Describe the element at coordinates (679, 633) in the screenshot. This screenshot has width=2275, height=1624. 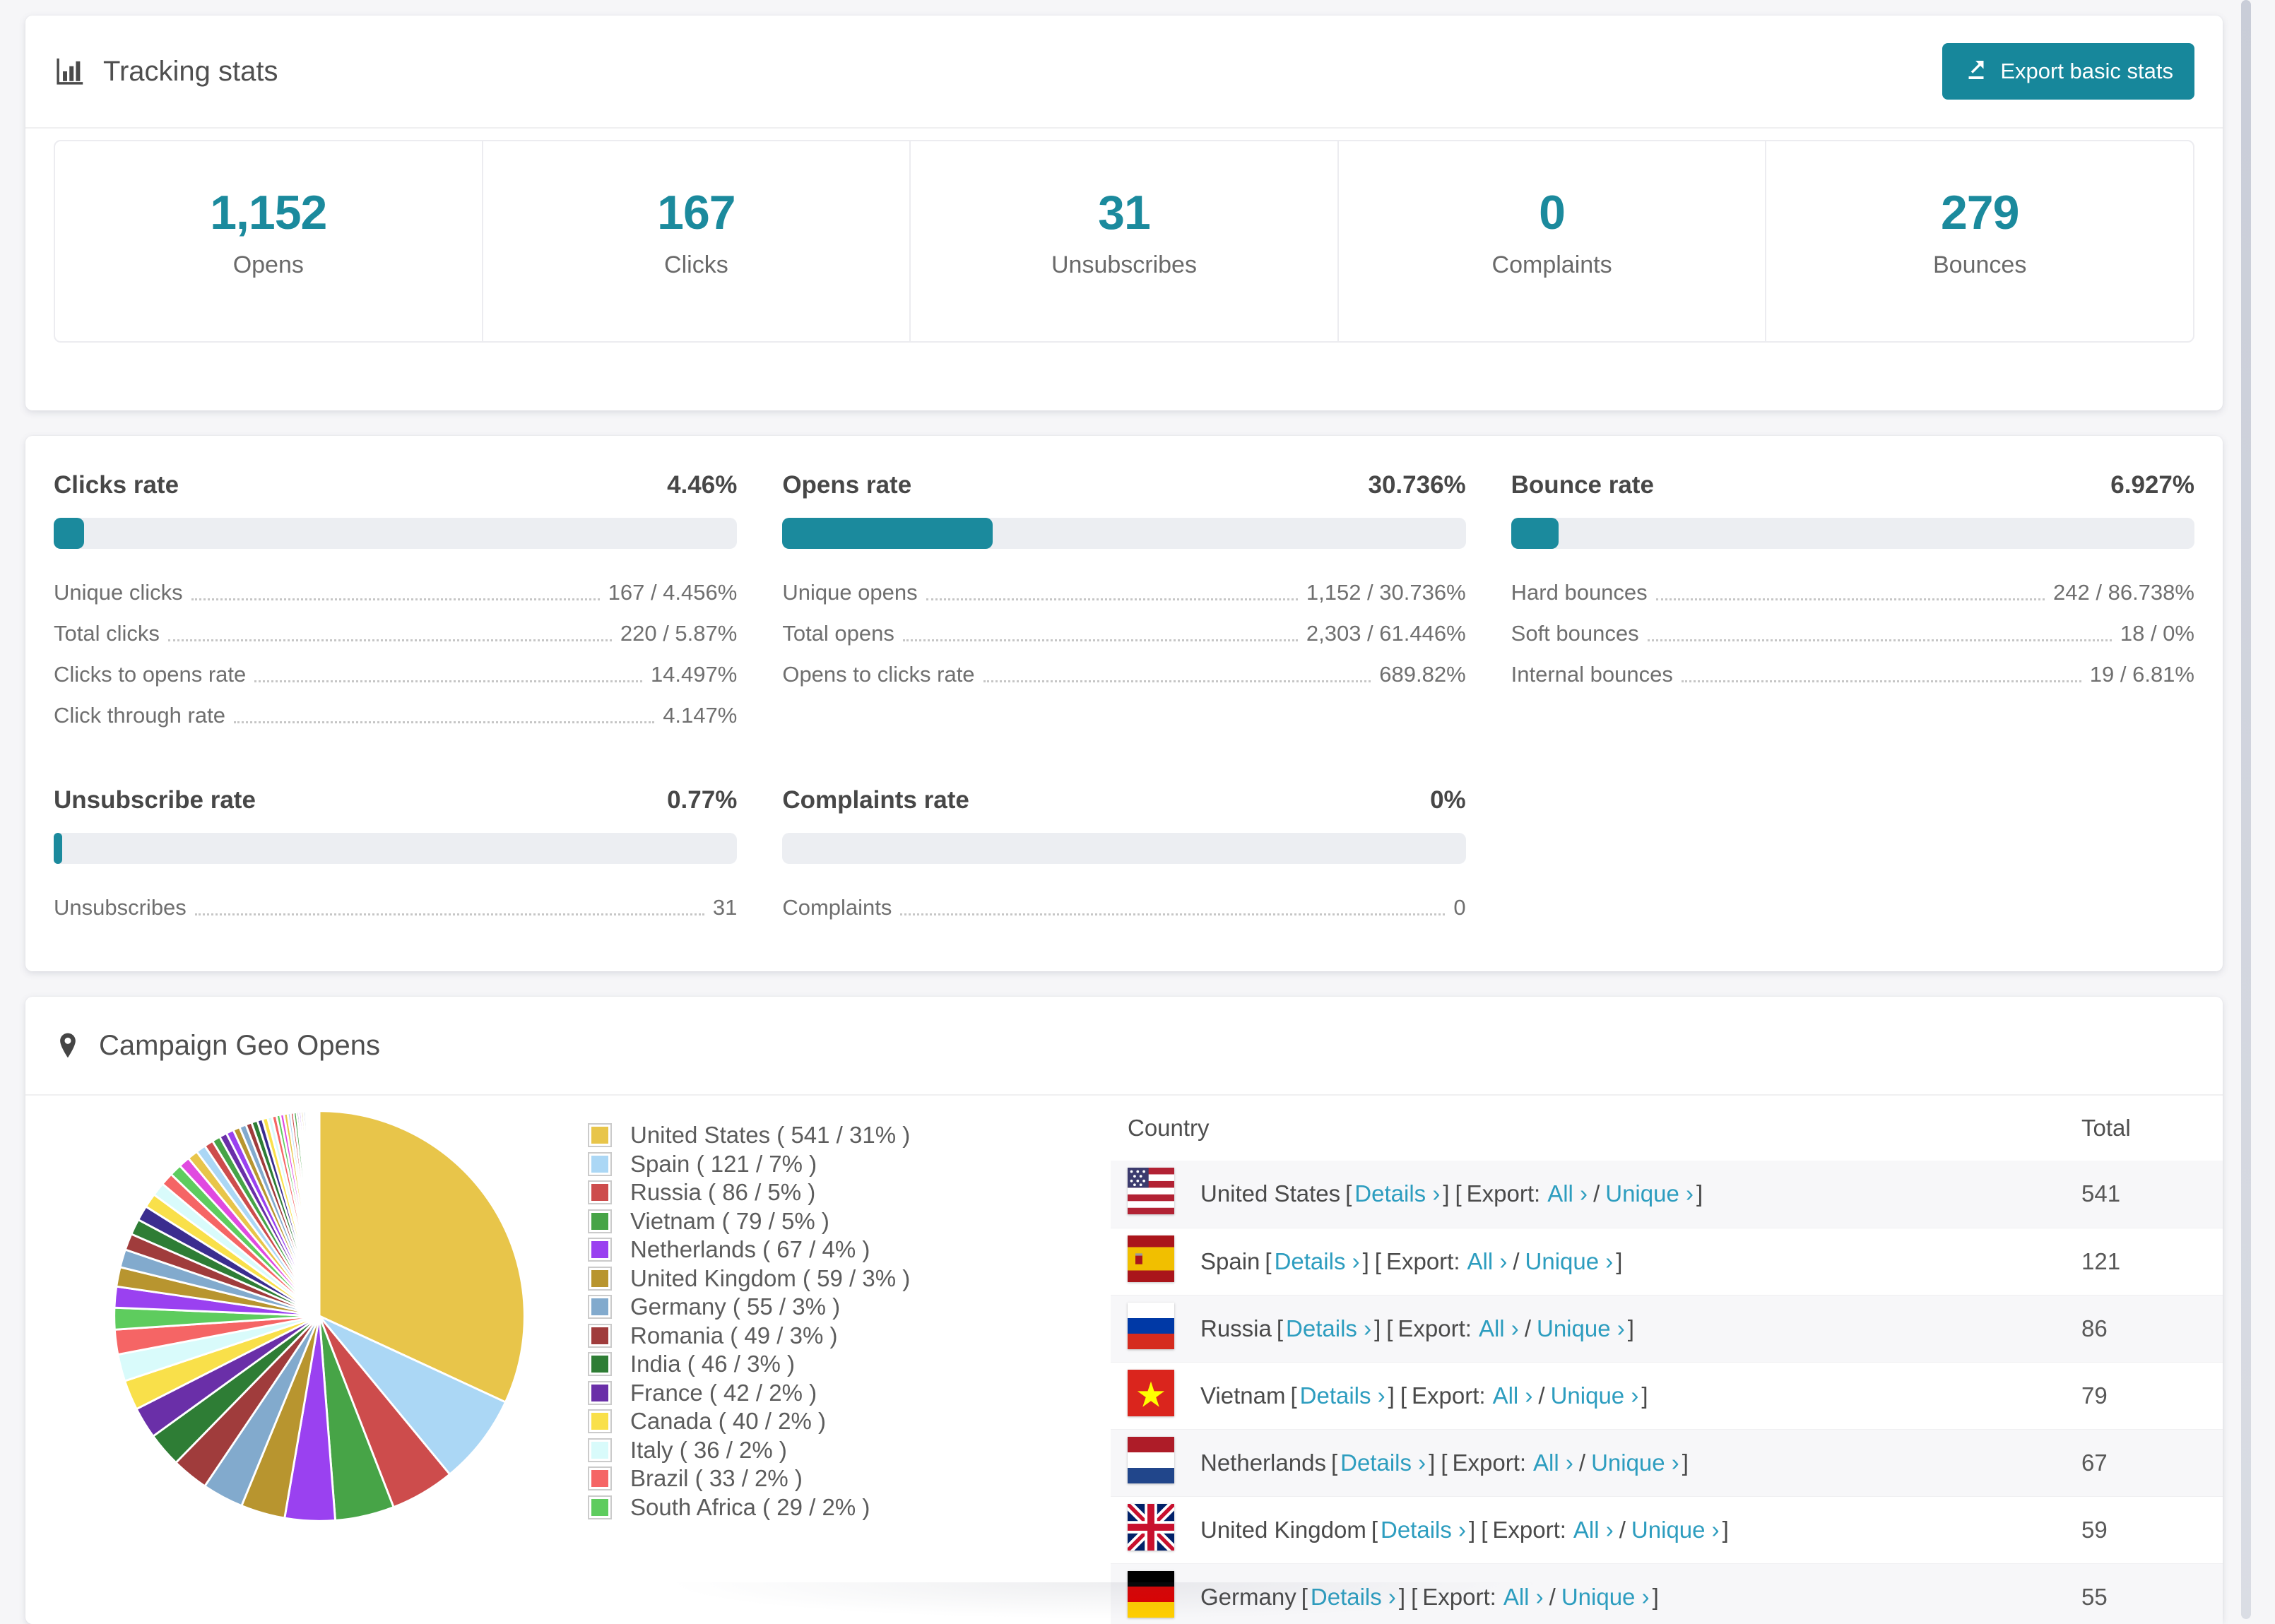
I see `rate-row-value: 220 / 5.87%` at that location.